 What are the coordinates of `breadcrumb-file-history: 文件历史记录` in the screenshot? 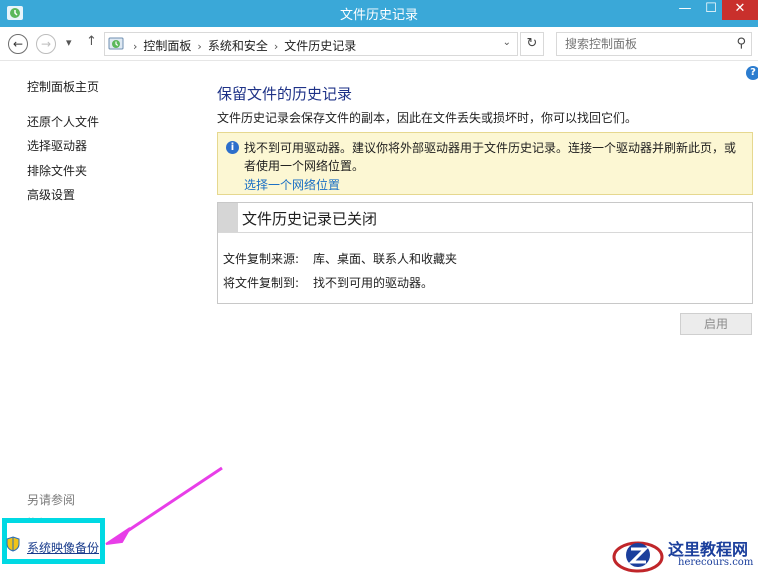 It's located at (320, 46).